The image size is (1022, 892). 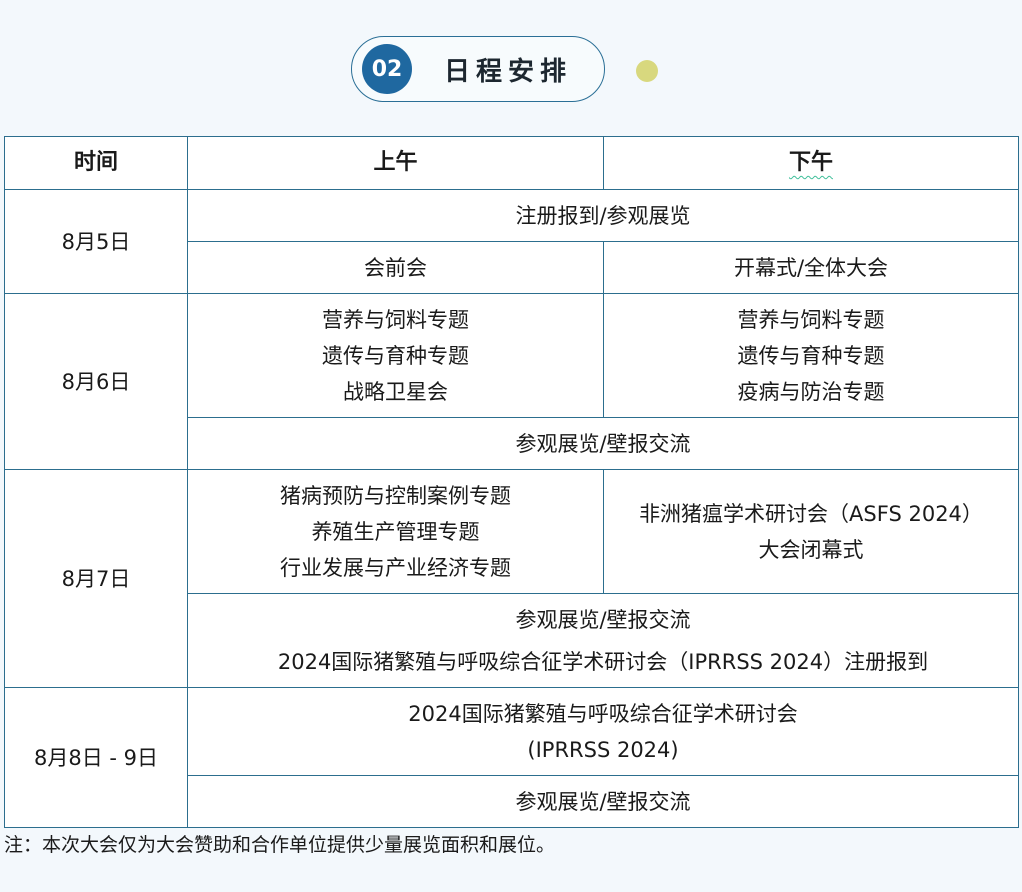 I want to click on decorative-dot, so click(x=647, y=71).